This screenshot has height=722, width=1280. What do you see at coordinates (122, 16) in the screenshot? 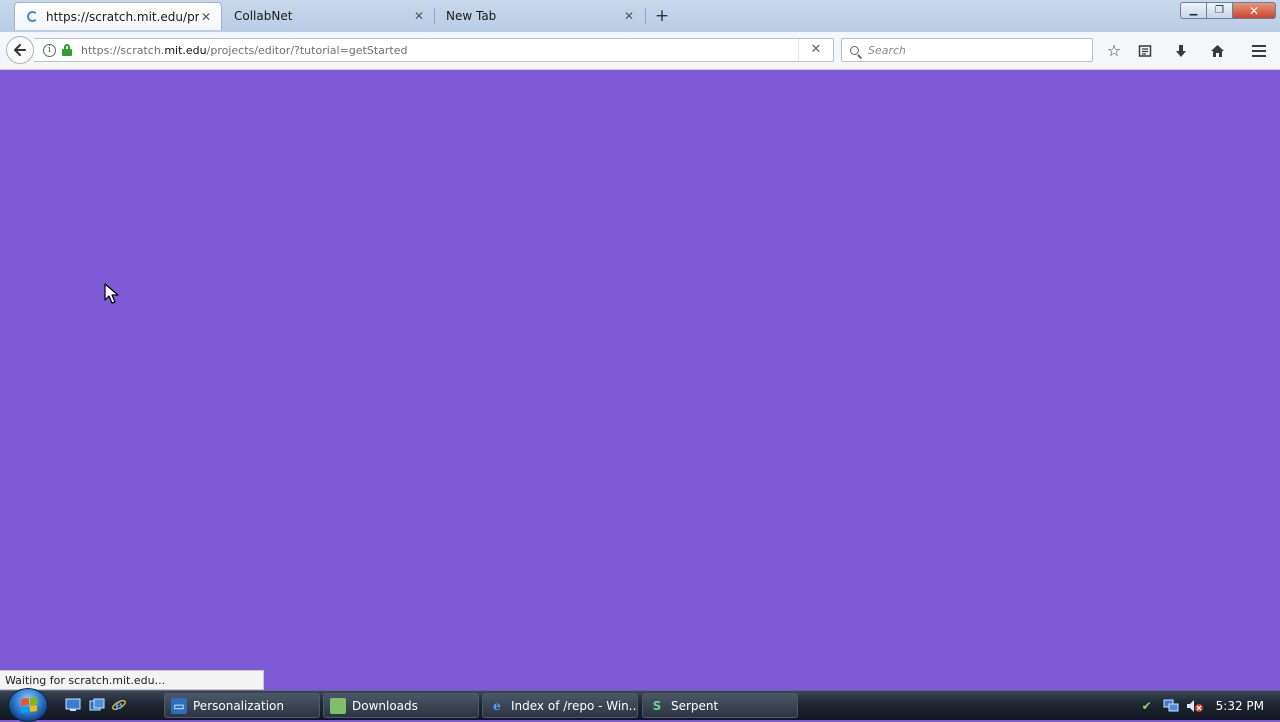
I see `tab-title: https://scratch.mit.edu/proj` at bounding box center [122, 16].